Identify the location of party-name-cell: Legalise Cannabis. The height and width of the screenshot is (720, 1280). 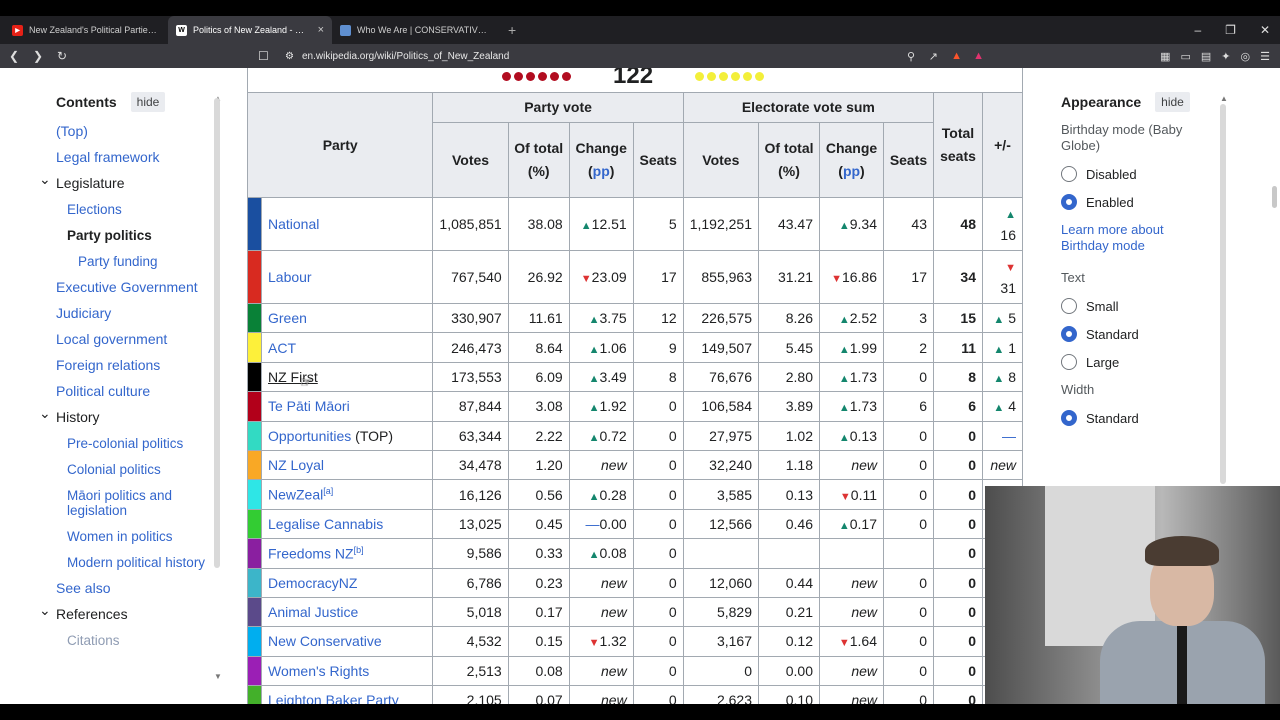
(347, 524).